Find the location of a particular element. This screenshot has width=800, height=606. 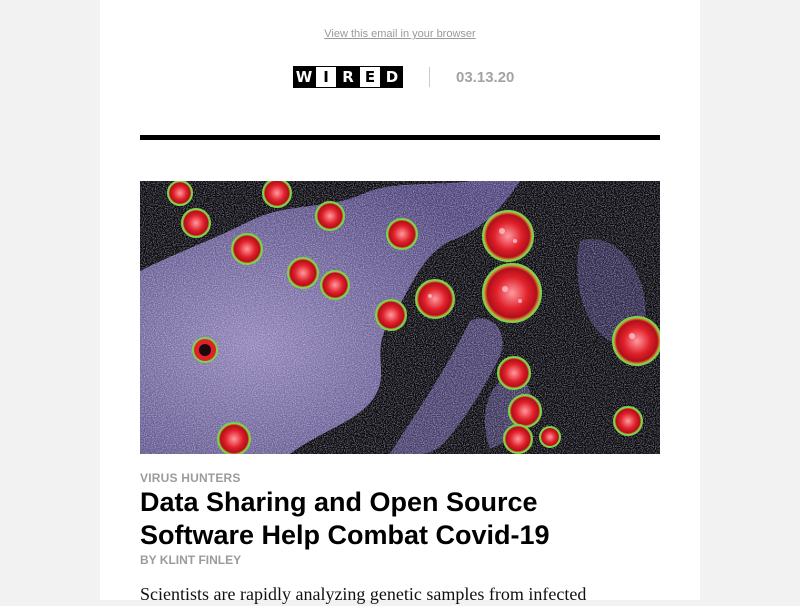

headline-line-1: Data Sharing and Open Source is located at coordinates (339, 502).